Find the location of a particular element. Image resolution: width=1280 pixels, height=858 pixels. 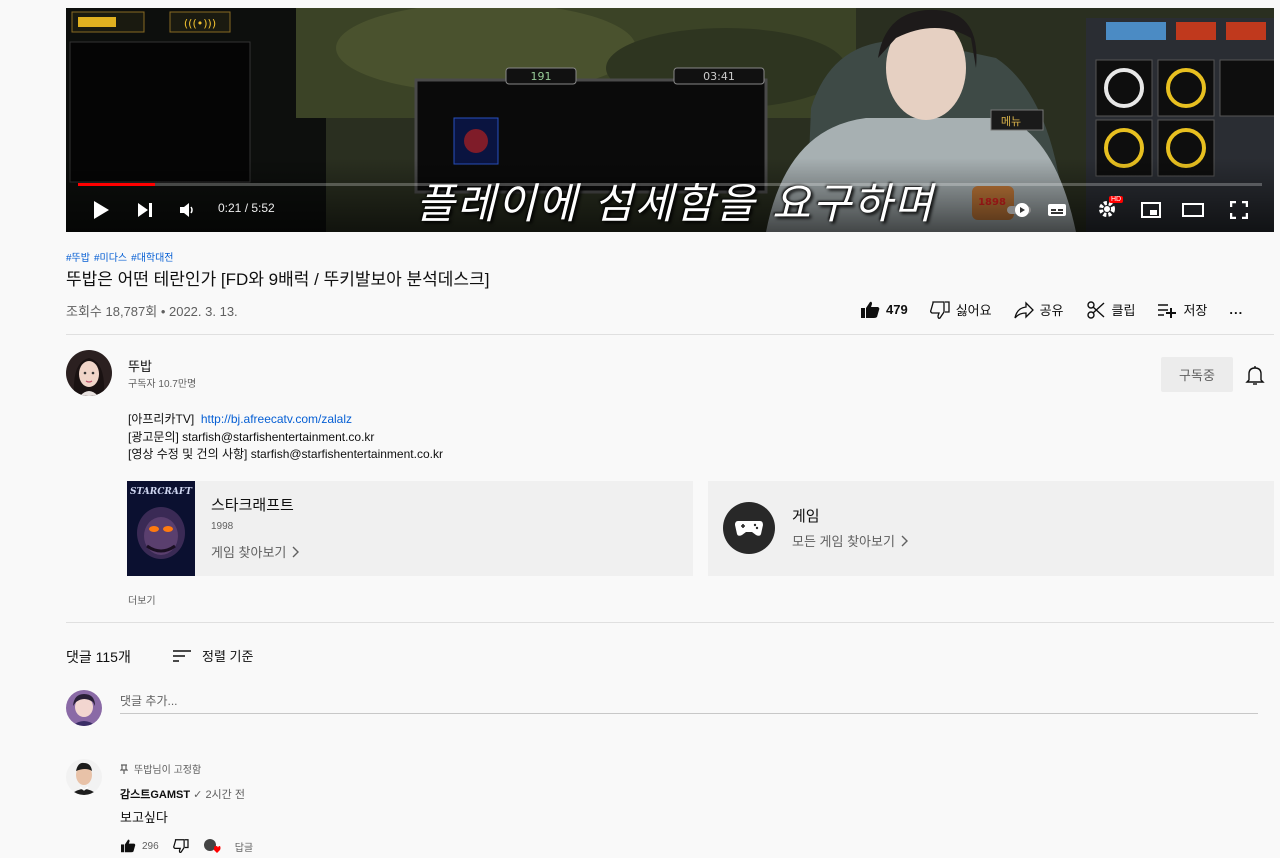

time-display: 0:21 / 5:52 is located at coordinates (246, 208).